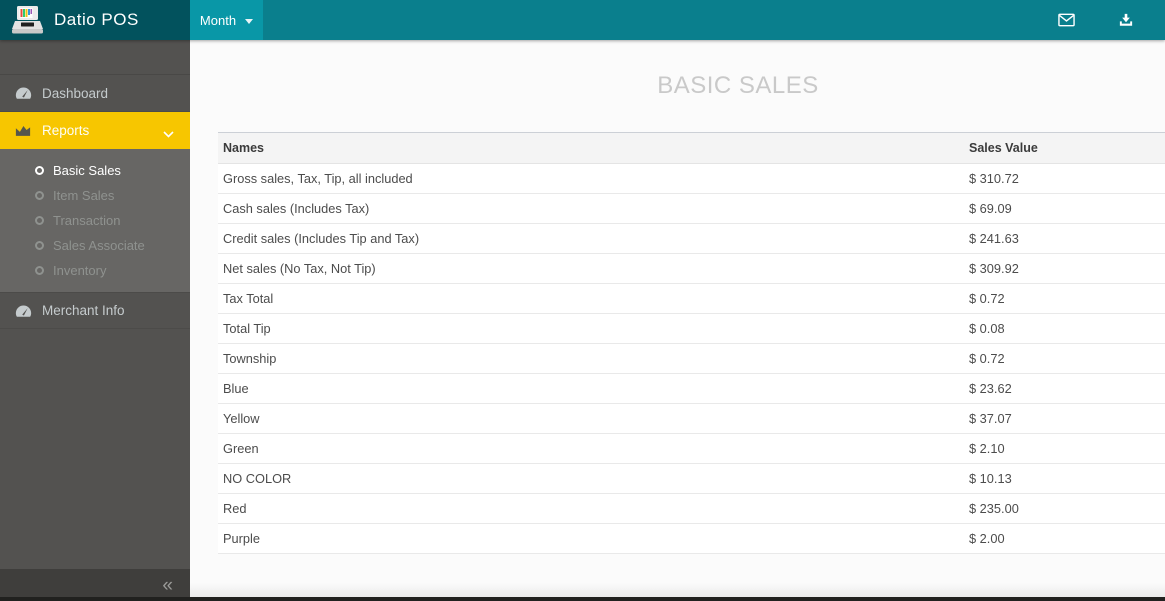 Image resolution: width=1165 pixels, height=601 pixels. What do you see at coordinates (1126, 20) in the screenshot?
I see `download-icon` at bounding box center [1126, 20].